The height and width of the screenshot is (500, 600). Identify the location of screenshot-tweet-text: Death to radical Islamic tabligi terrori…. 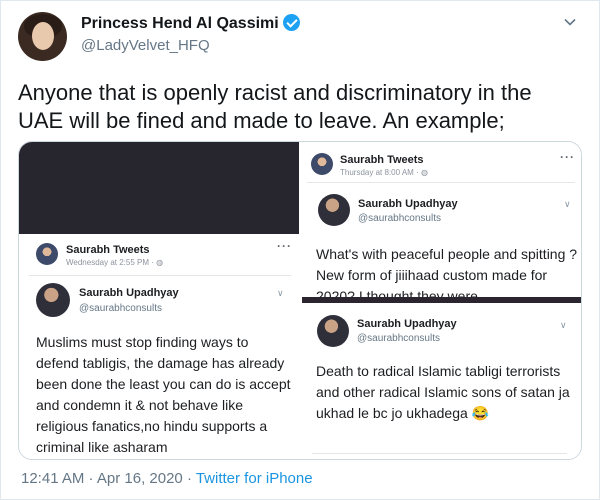
(443, 392).